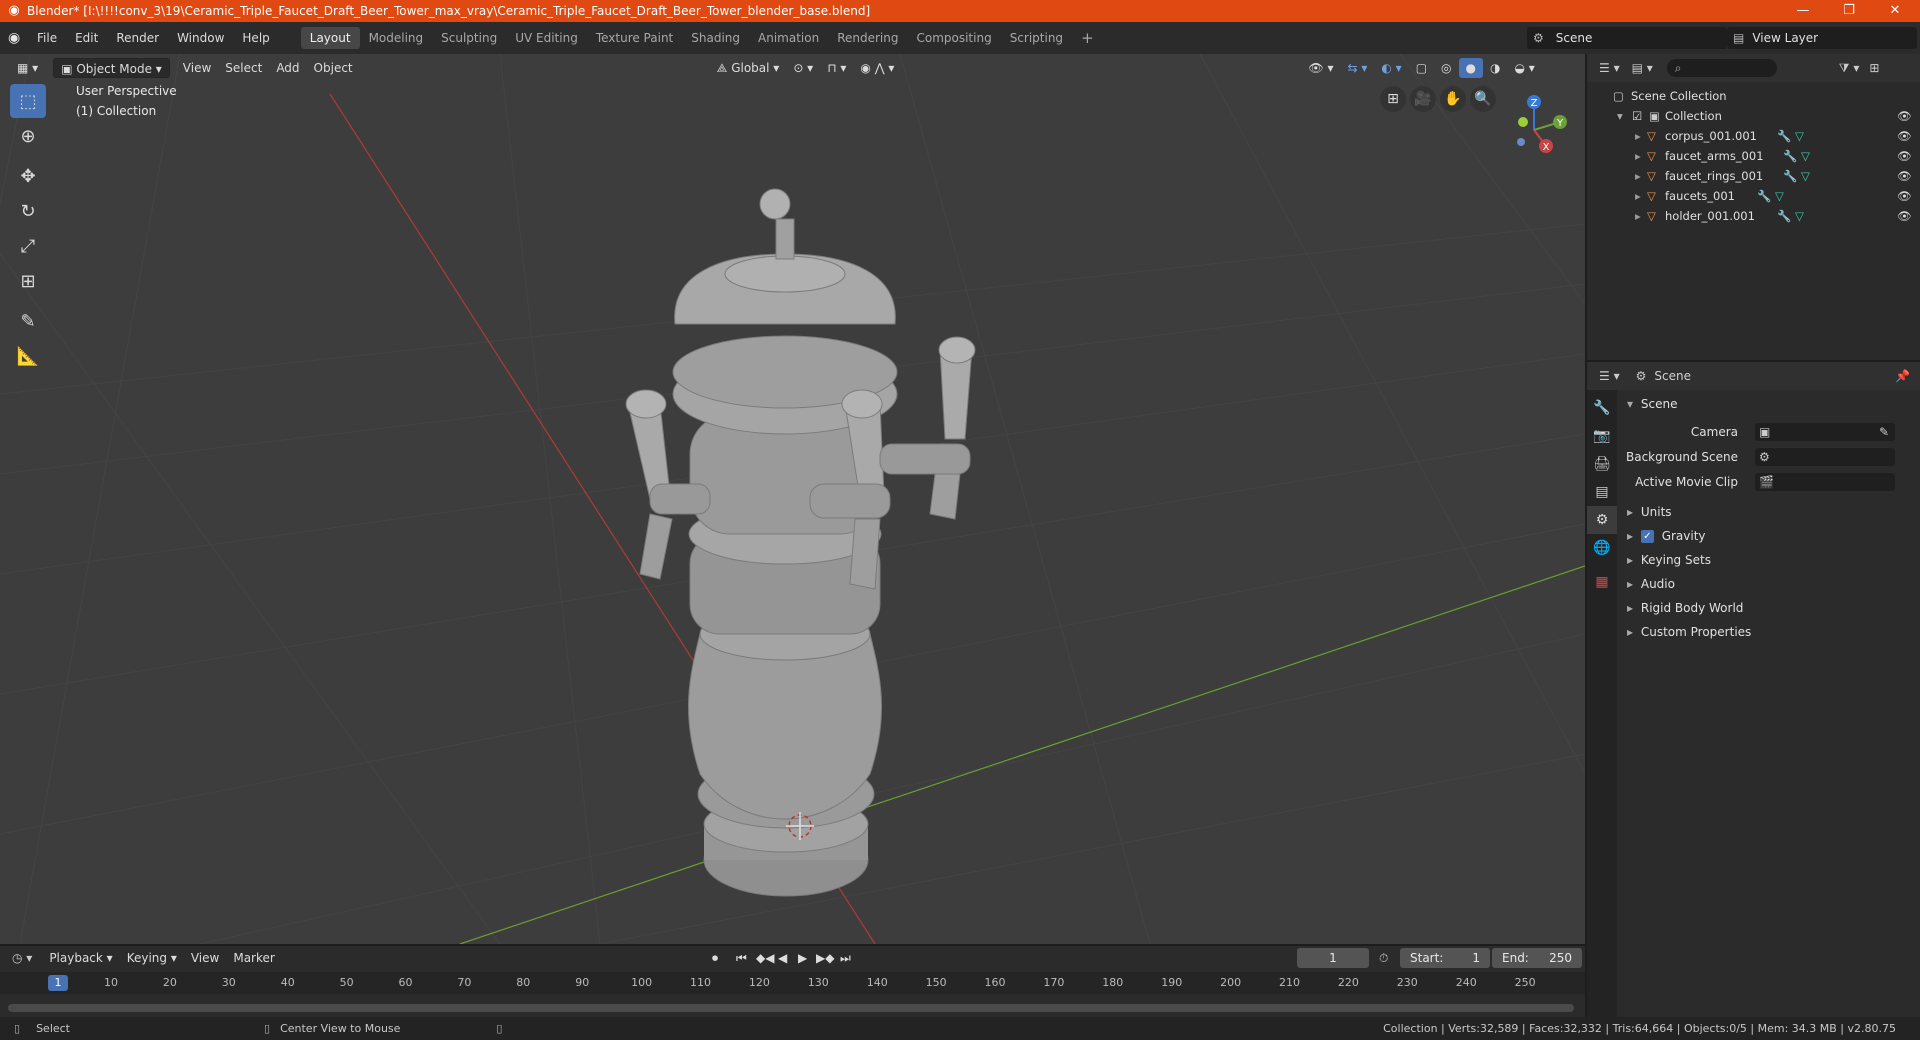 The height and width of the screenshot is (1040, 1920). What do you see at coordinates (1602, 520) in the screenshot?
I see `scene-tab-icon: ⚙` at bounding box center [1602, 520].